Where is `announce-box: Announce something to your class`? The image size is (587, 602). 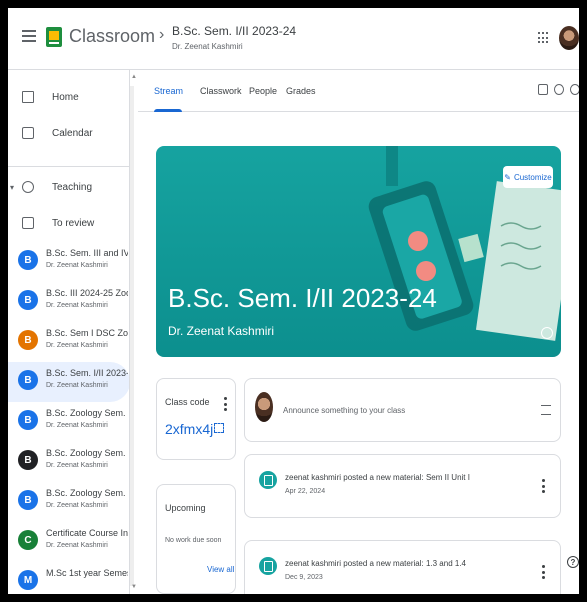 announce-box: Announce something to your class is located at coordinates (402, 410).